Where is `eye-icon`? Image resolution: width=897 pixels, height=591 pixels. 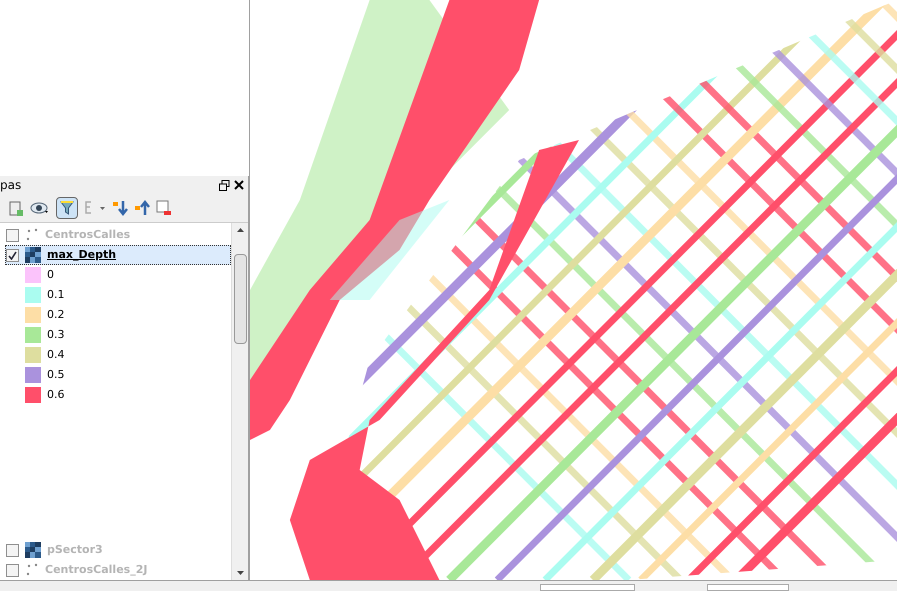
eye-icon is located at coordinates (40, 208).